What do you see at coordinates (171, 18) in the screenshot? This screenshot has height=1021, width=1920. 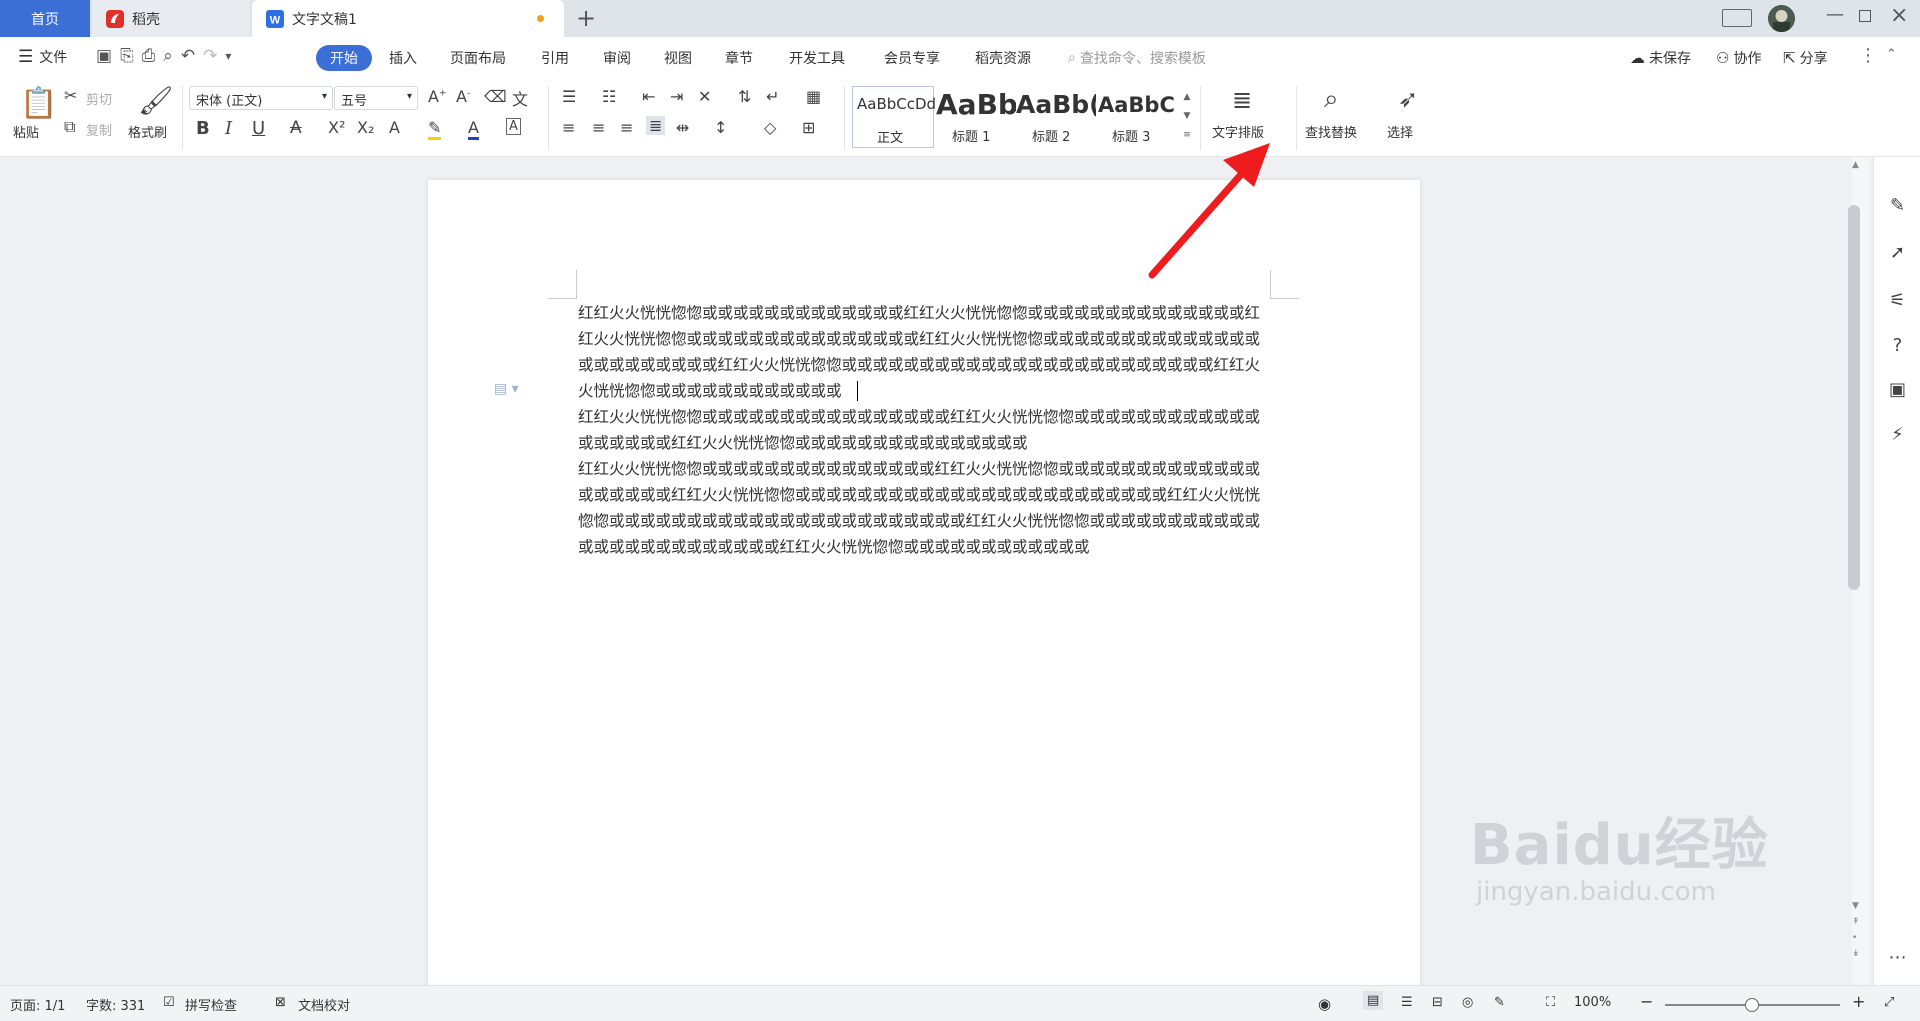 I see `tab-daoke: 稻壳` at bounding box center [171, 18].